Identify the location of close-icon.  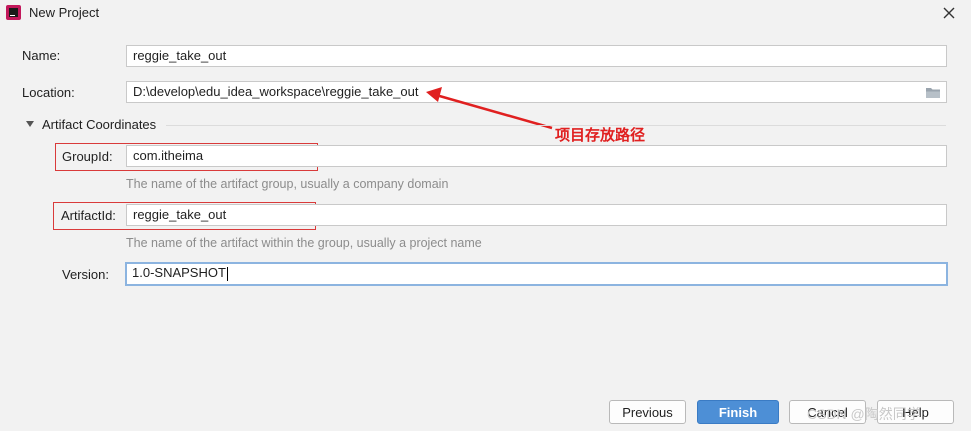
(949, 13).